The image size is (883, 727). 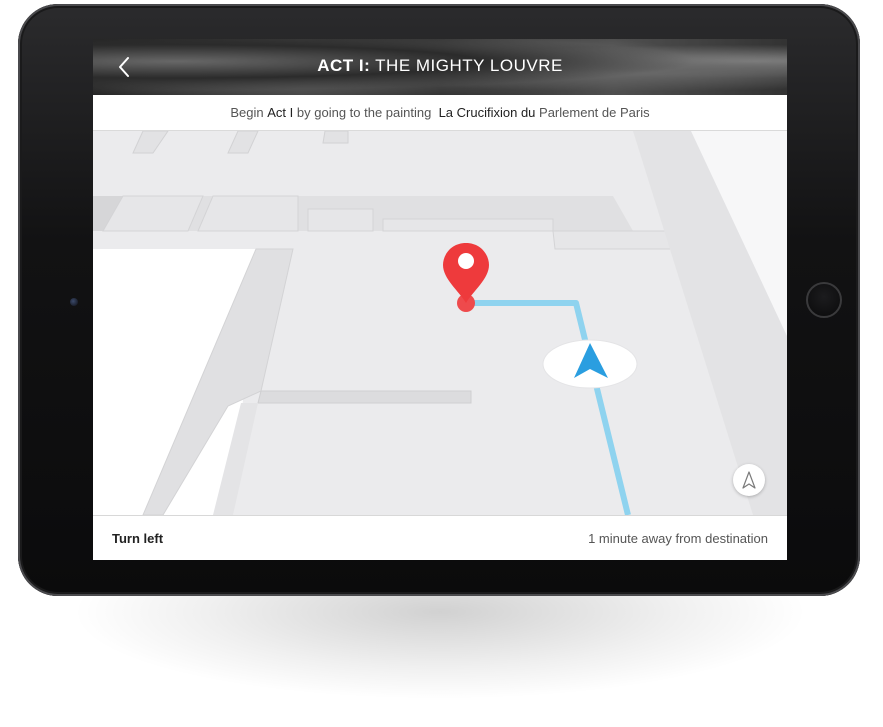 I want to click on painting-name: La Crucifixion du, so click(x=487, y=112).